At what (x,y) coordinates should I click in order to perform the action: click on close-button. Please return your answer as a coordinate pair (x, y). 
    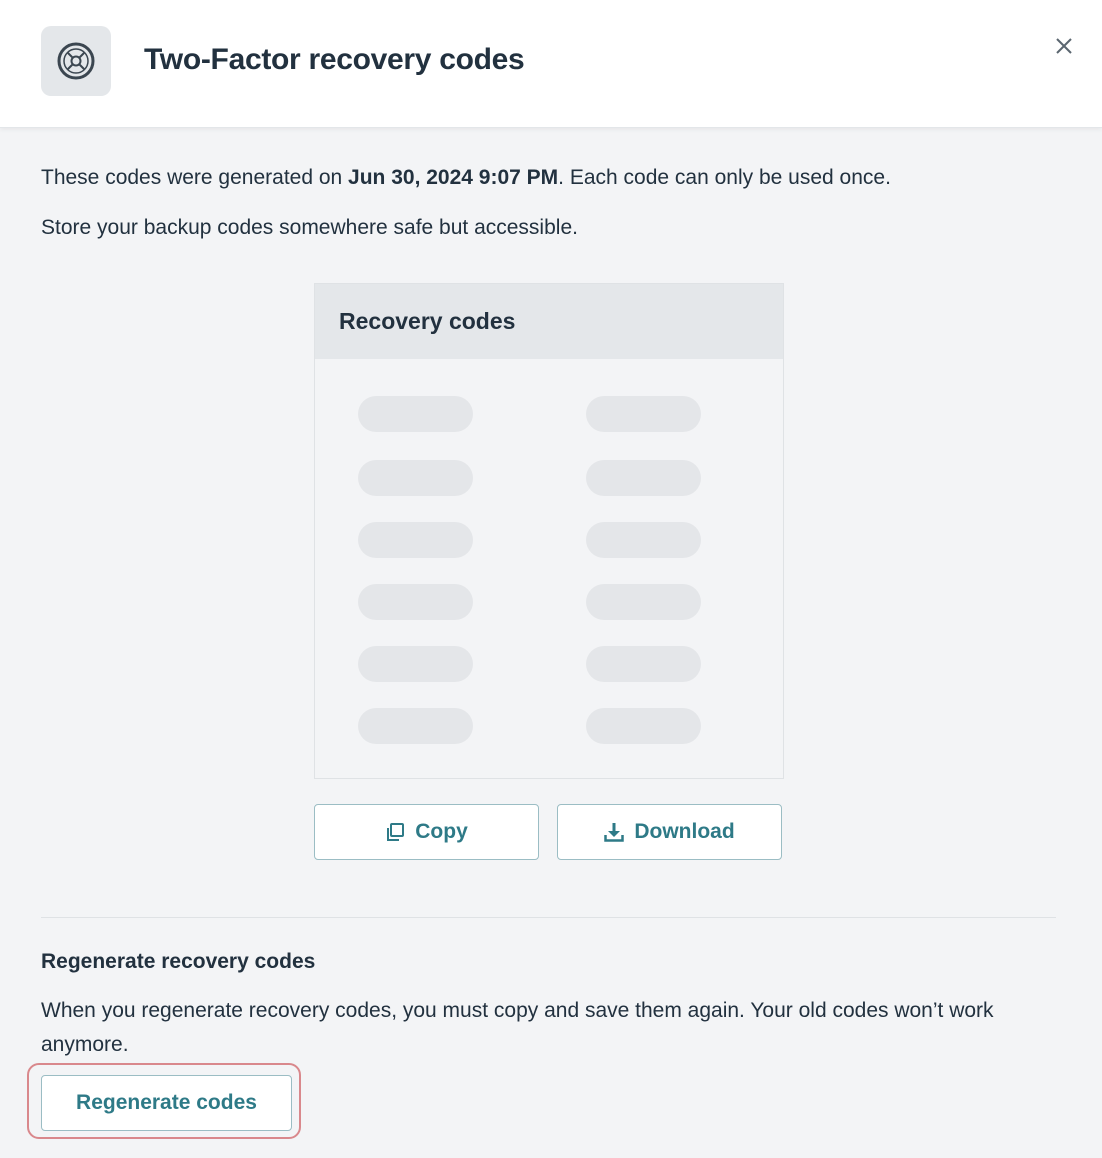
    Looking at the image, I should click on (1064, 46).